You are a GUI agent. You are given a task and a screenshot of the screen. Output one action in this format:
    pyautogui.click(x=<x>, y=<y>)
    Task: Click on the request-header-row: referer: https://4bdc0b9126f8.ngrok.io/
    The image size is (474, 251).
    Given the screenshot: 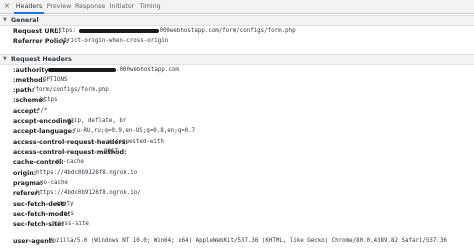 What is the action you would take?
    pyautogui.click(x=237, y=193)
    